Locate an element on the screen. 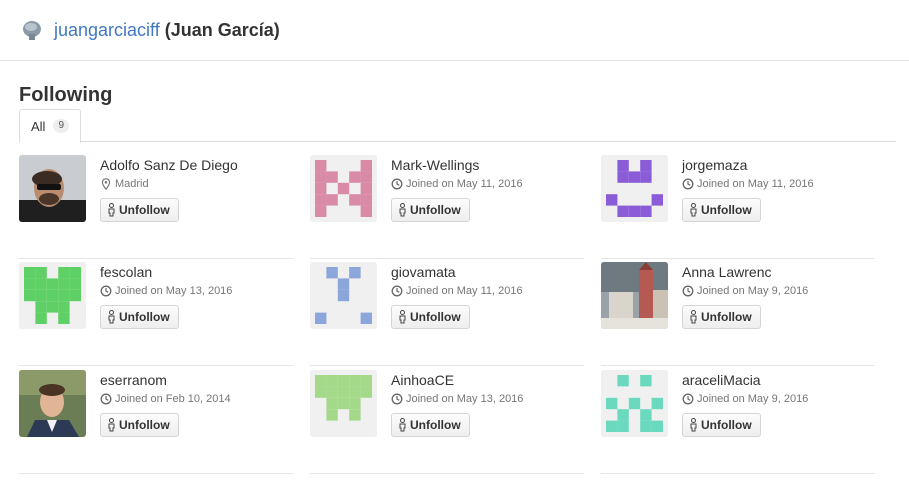 The image size is (909, 490). username-link: araceliMacia is located at coordinates (745, 380).